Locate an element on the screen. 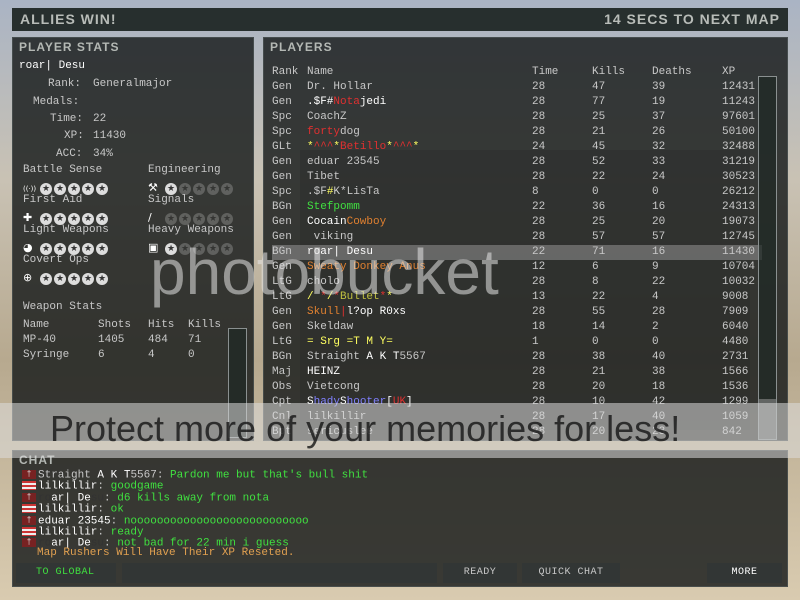 This screenshot has width=800, height=600. player-row: Spc CoachZ 28 25 37 97601 is located at coordinates (517, 117).